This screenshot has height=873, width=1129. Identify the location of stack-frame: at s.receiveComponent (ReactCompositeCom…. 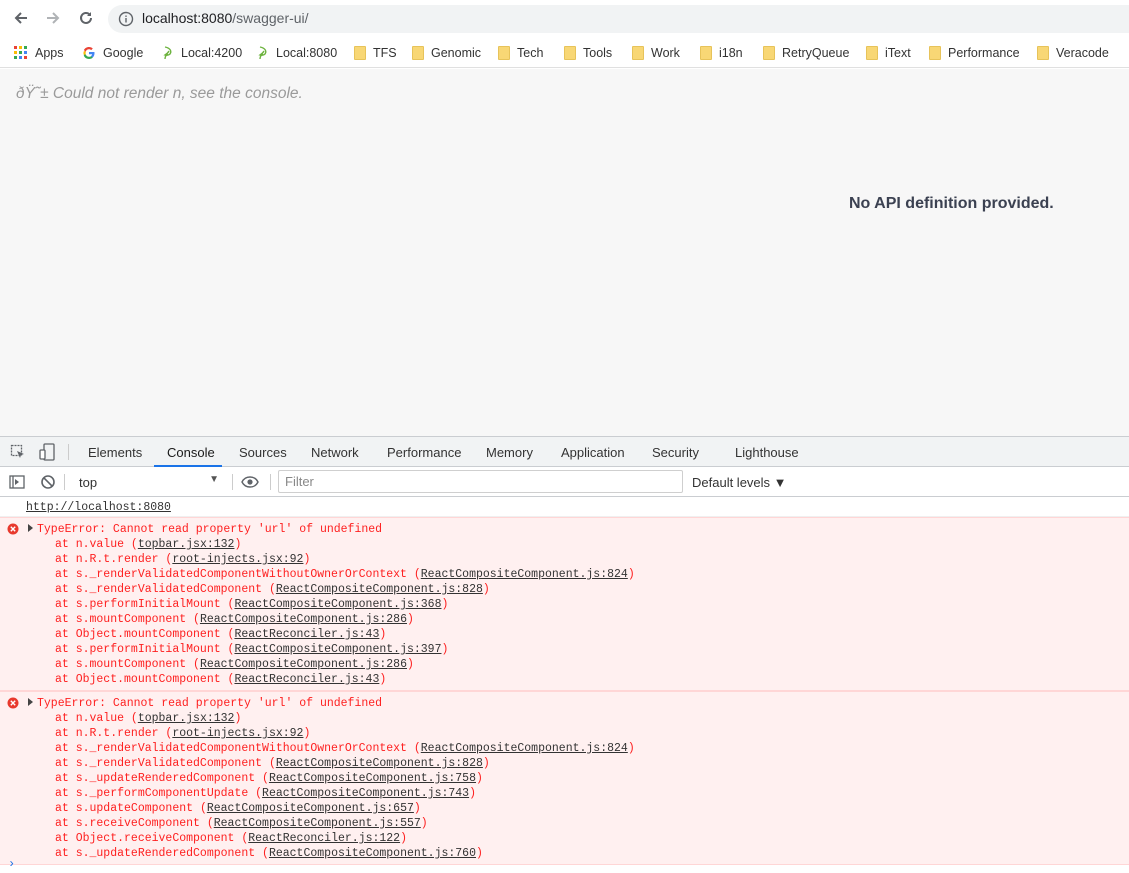
(241, 823).